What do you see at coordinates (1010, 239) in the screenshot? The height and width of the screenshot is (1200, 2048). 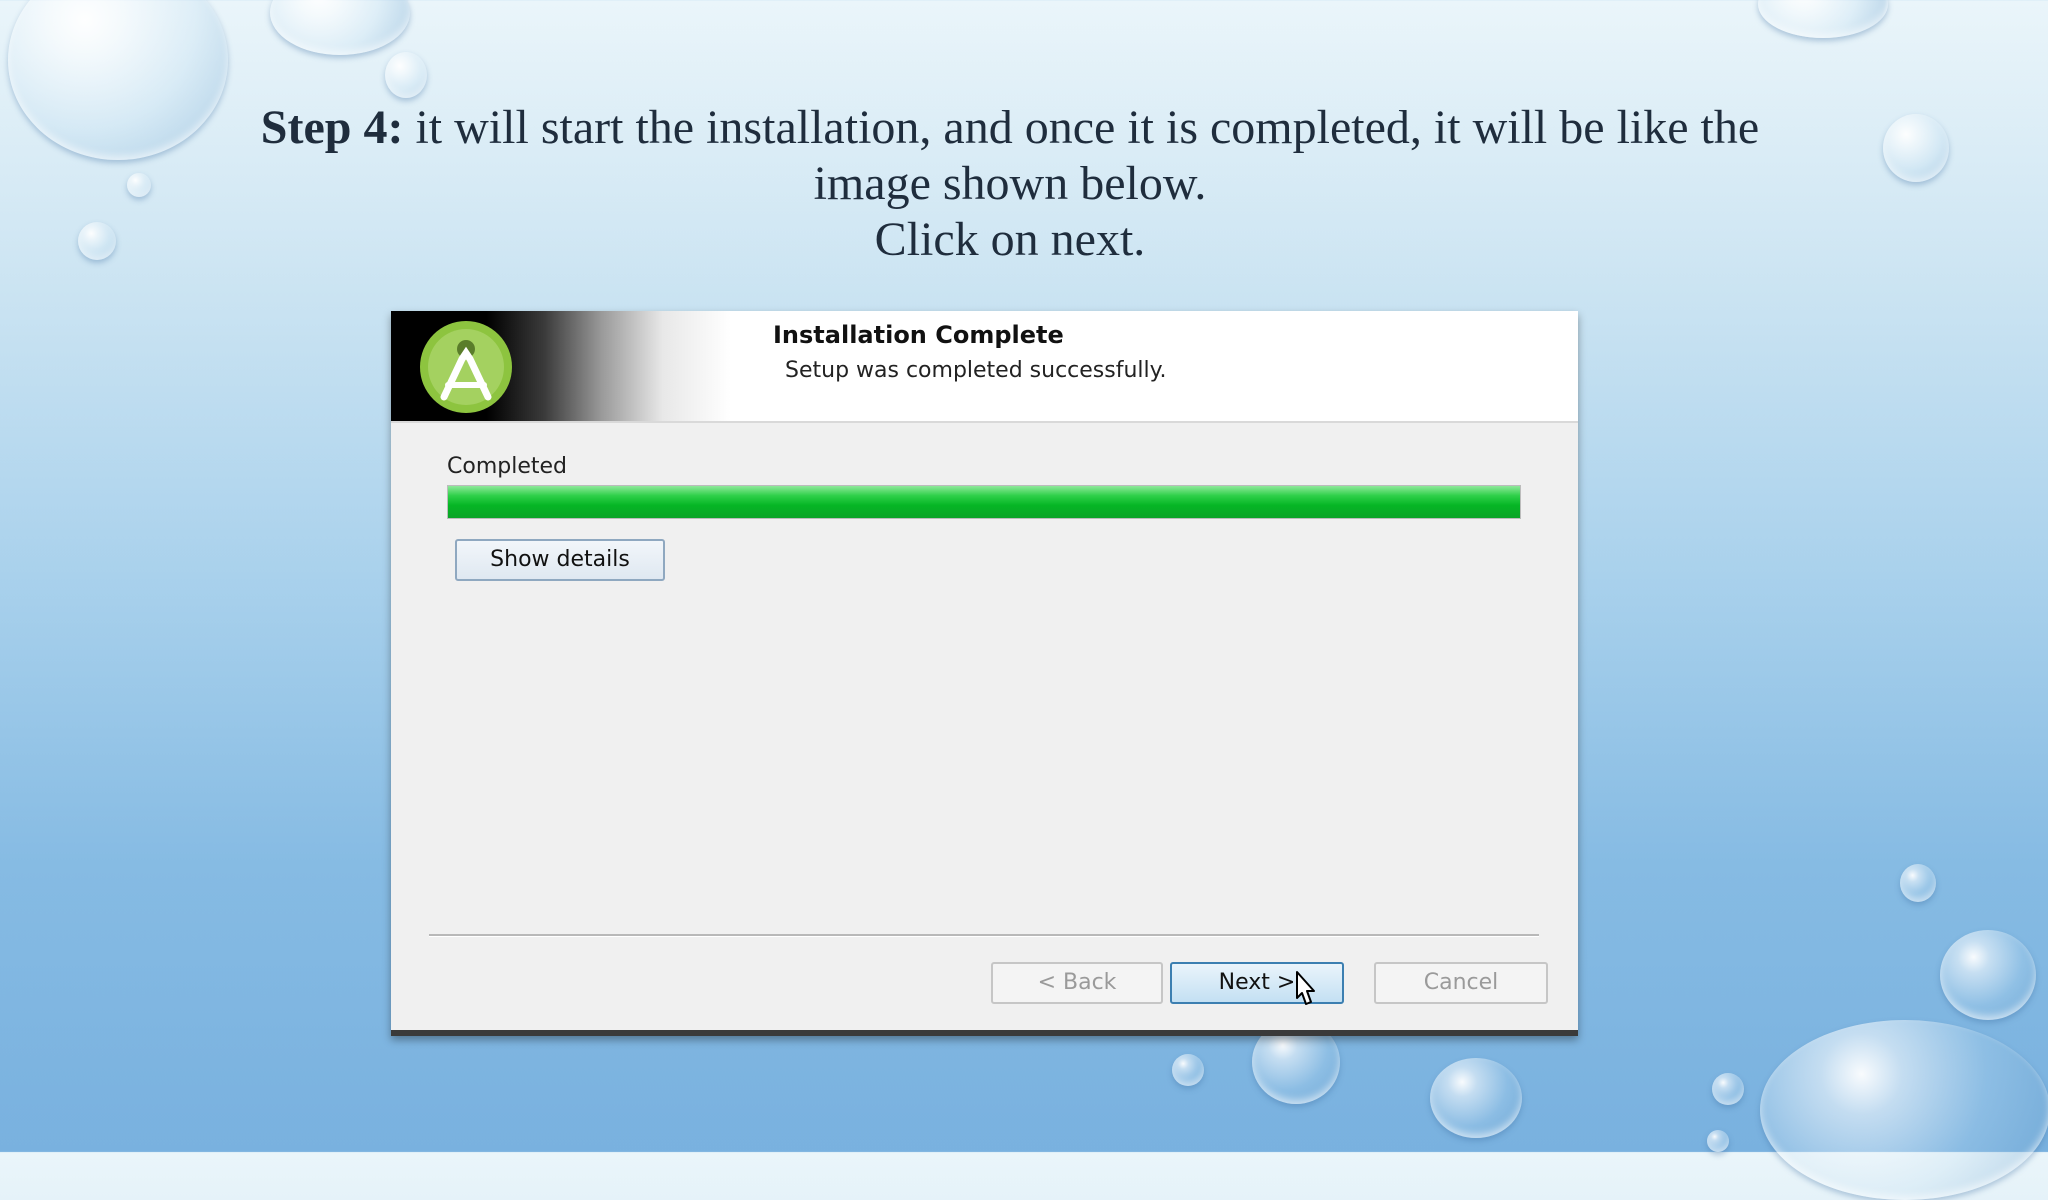 I see `title-line-3: Click on next.` at bounding box center [1010, 239].